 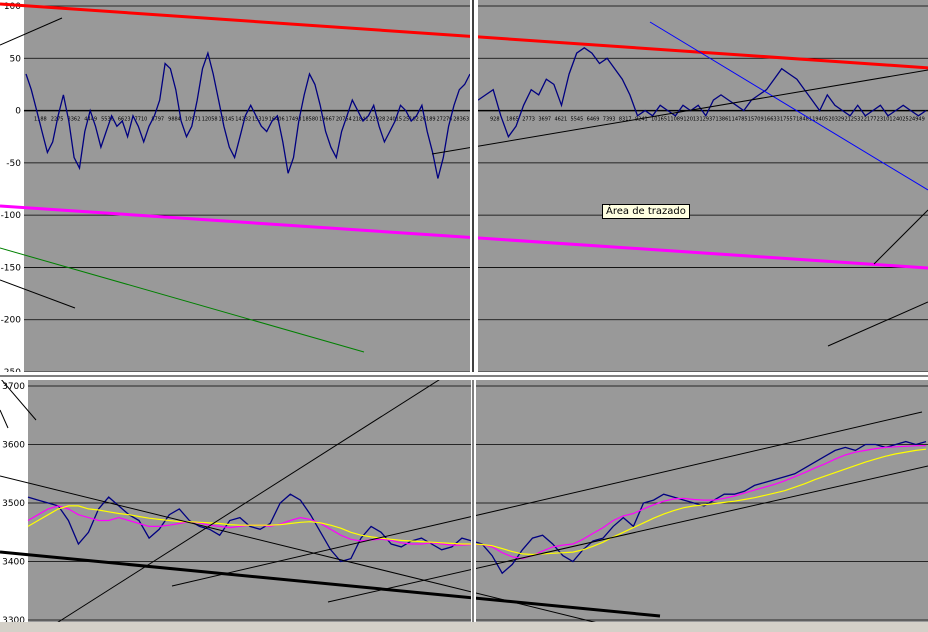 I want to click on top-x-tick-label: 5545, so click(x=577, y=120).